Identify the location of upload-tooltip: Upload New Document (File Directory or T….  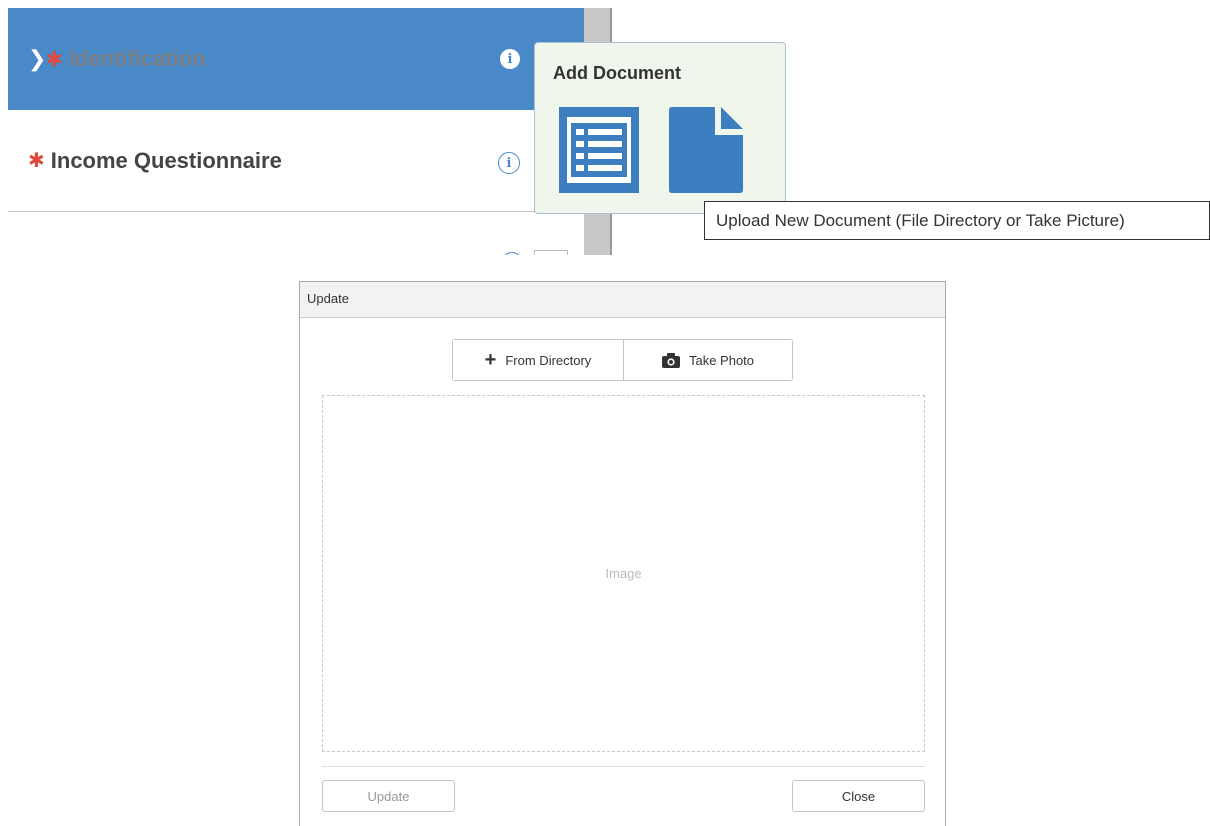
(957, 220).